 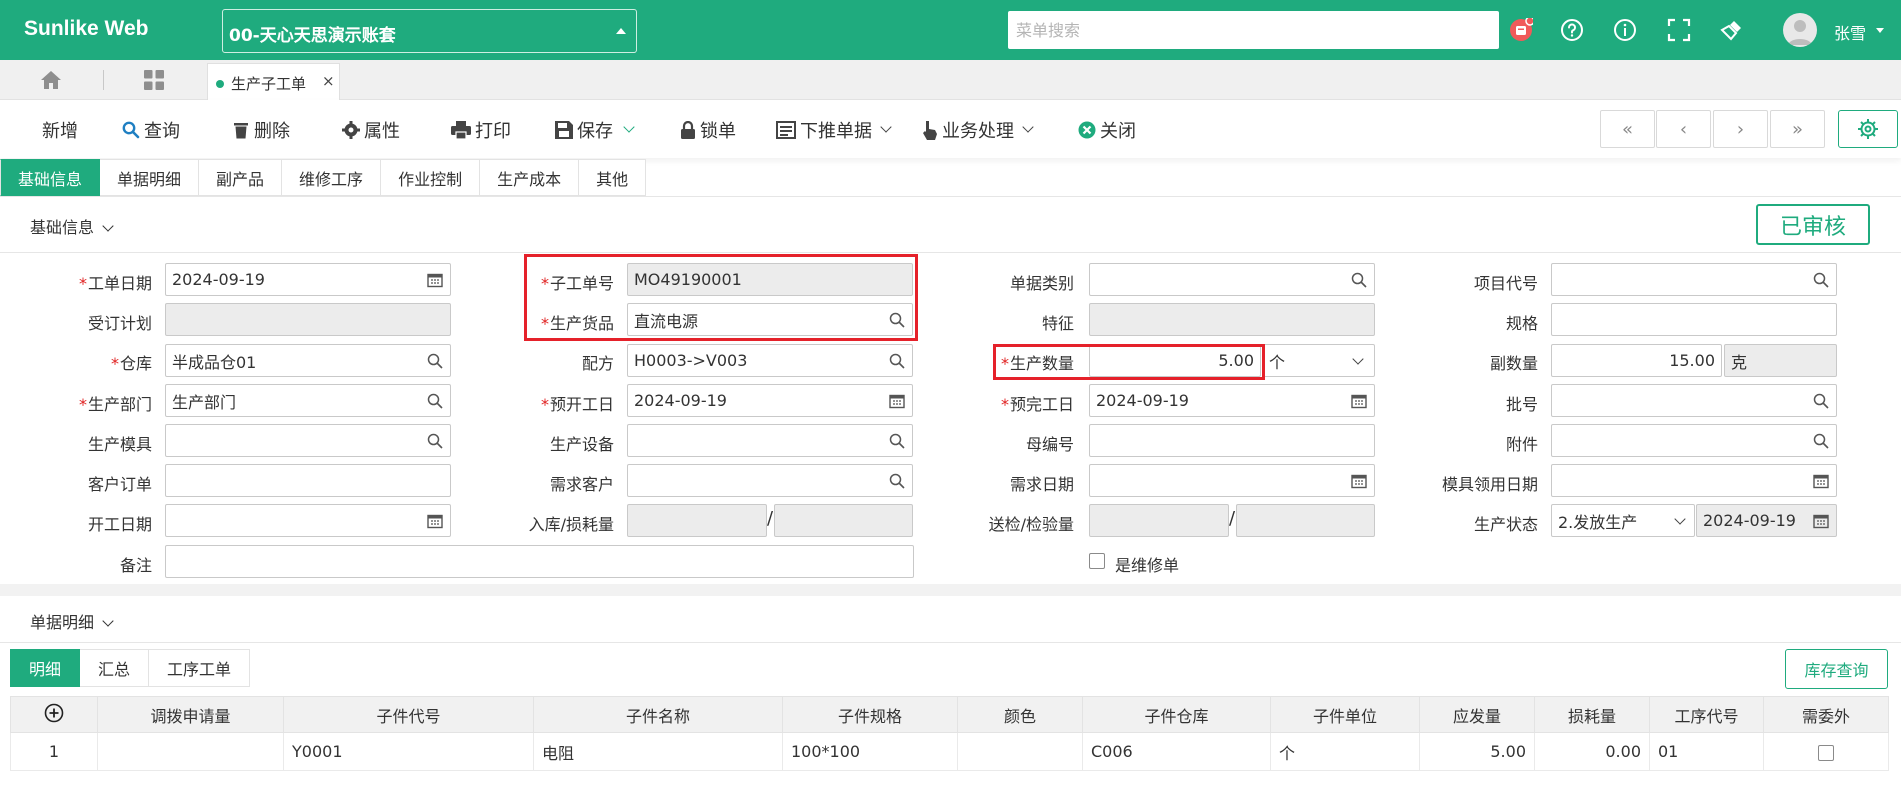 What do you see at coordinates (870, 714) in the screenshot?
I see `column-header: 子件规格` at bounding box center [870, 714].